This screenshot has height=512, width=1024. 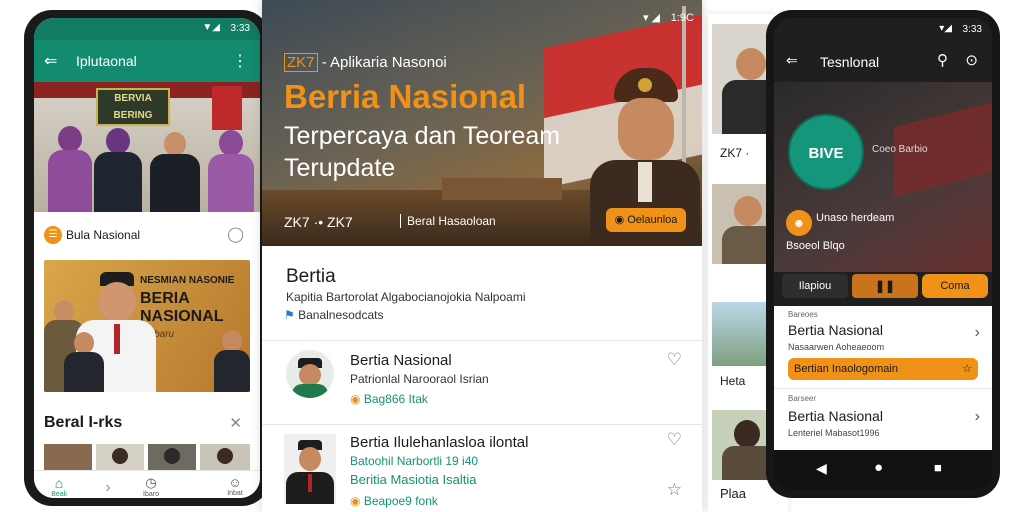 I want to click on home-circle-icon: ●, so click(x=878, y=467).